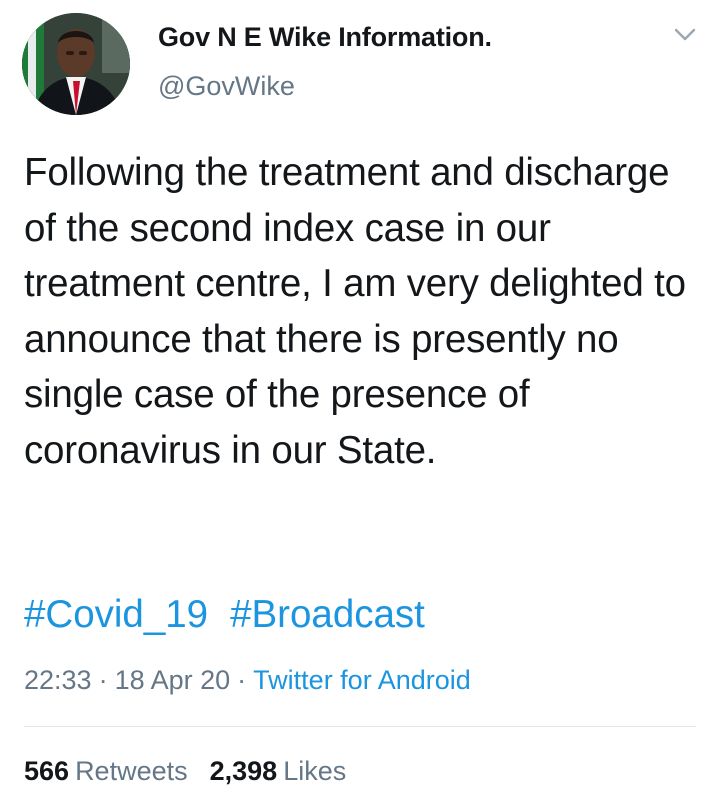 This screenshot has height=803, width=720. I want to click on likes-count: 2,398, so click(243, 771).